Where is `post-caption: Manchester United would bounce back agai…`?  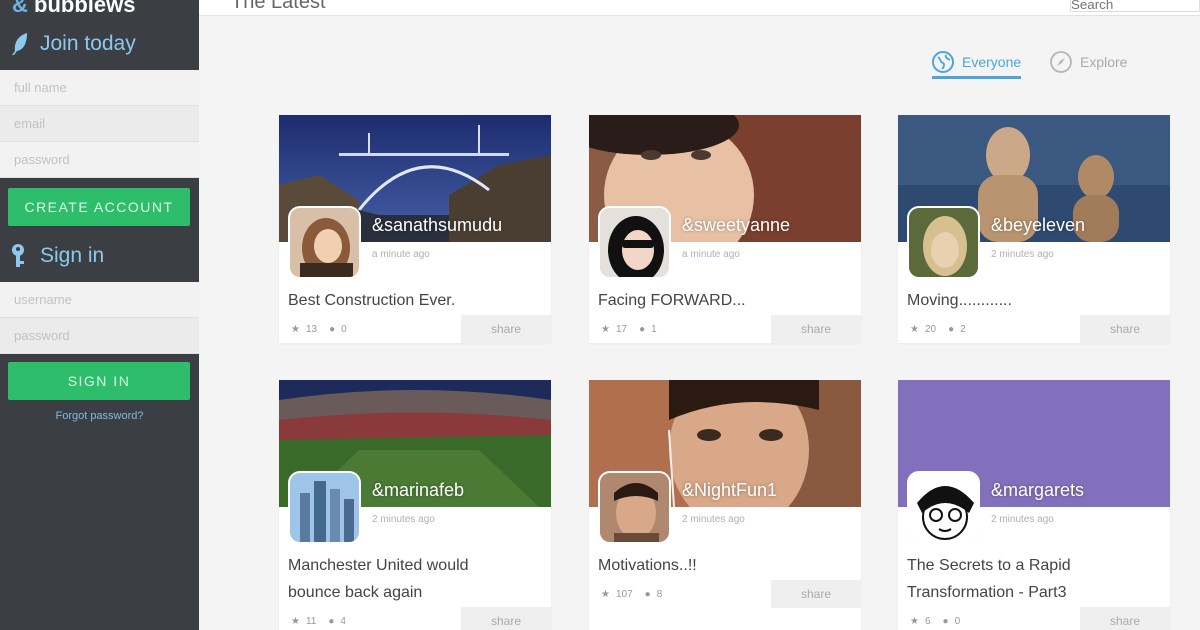
post-caption: Manchester United would bounce back agai… is located at coordinates (415, 579).